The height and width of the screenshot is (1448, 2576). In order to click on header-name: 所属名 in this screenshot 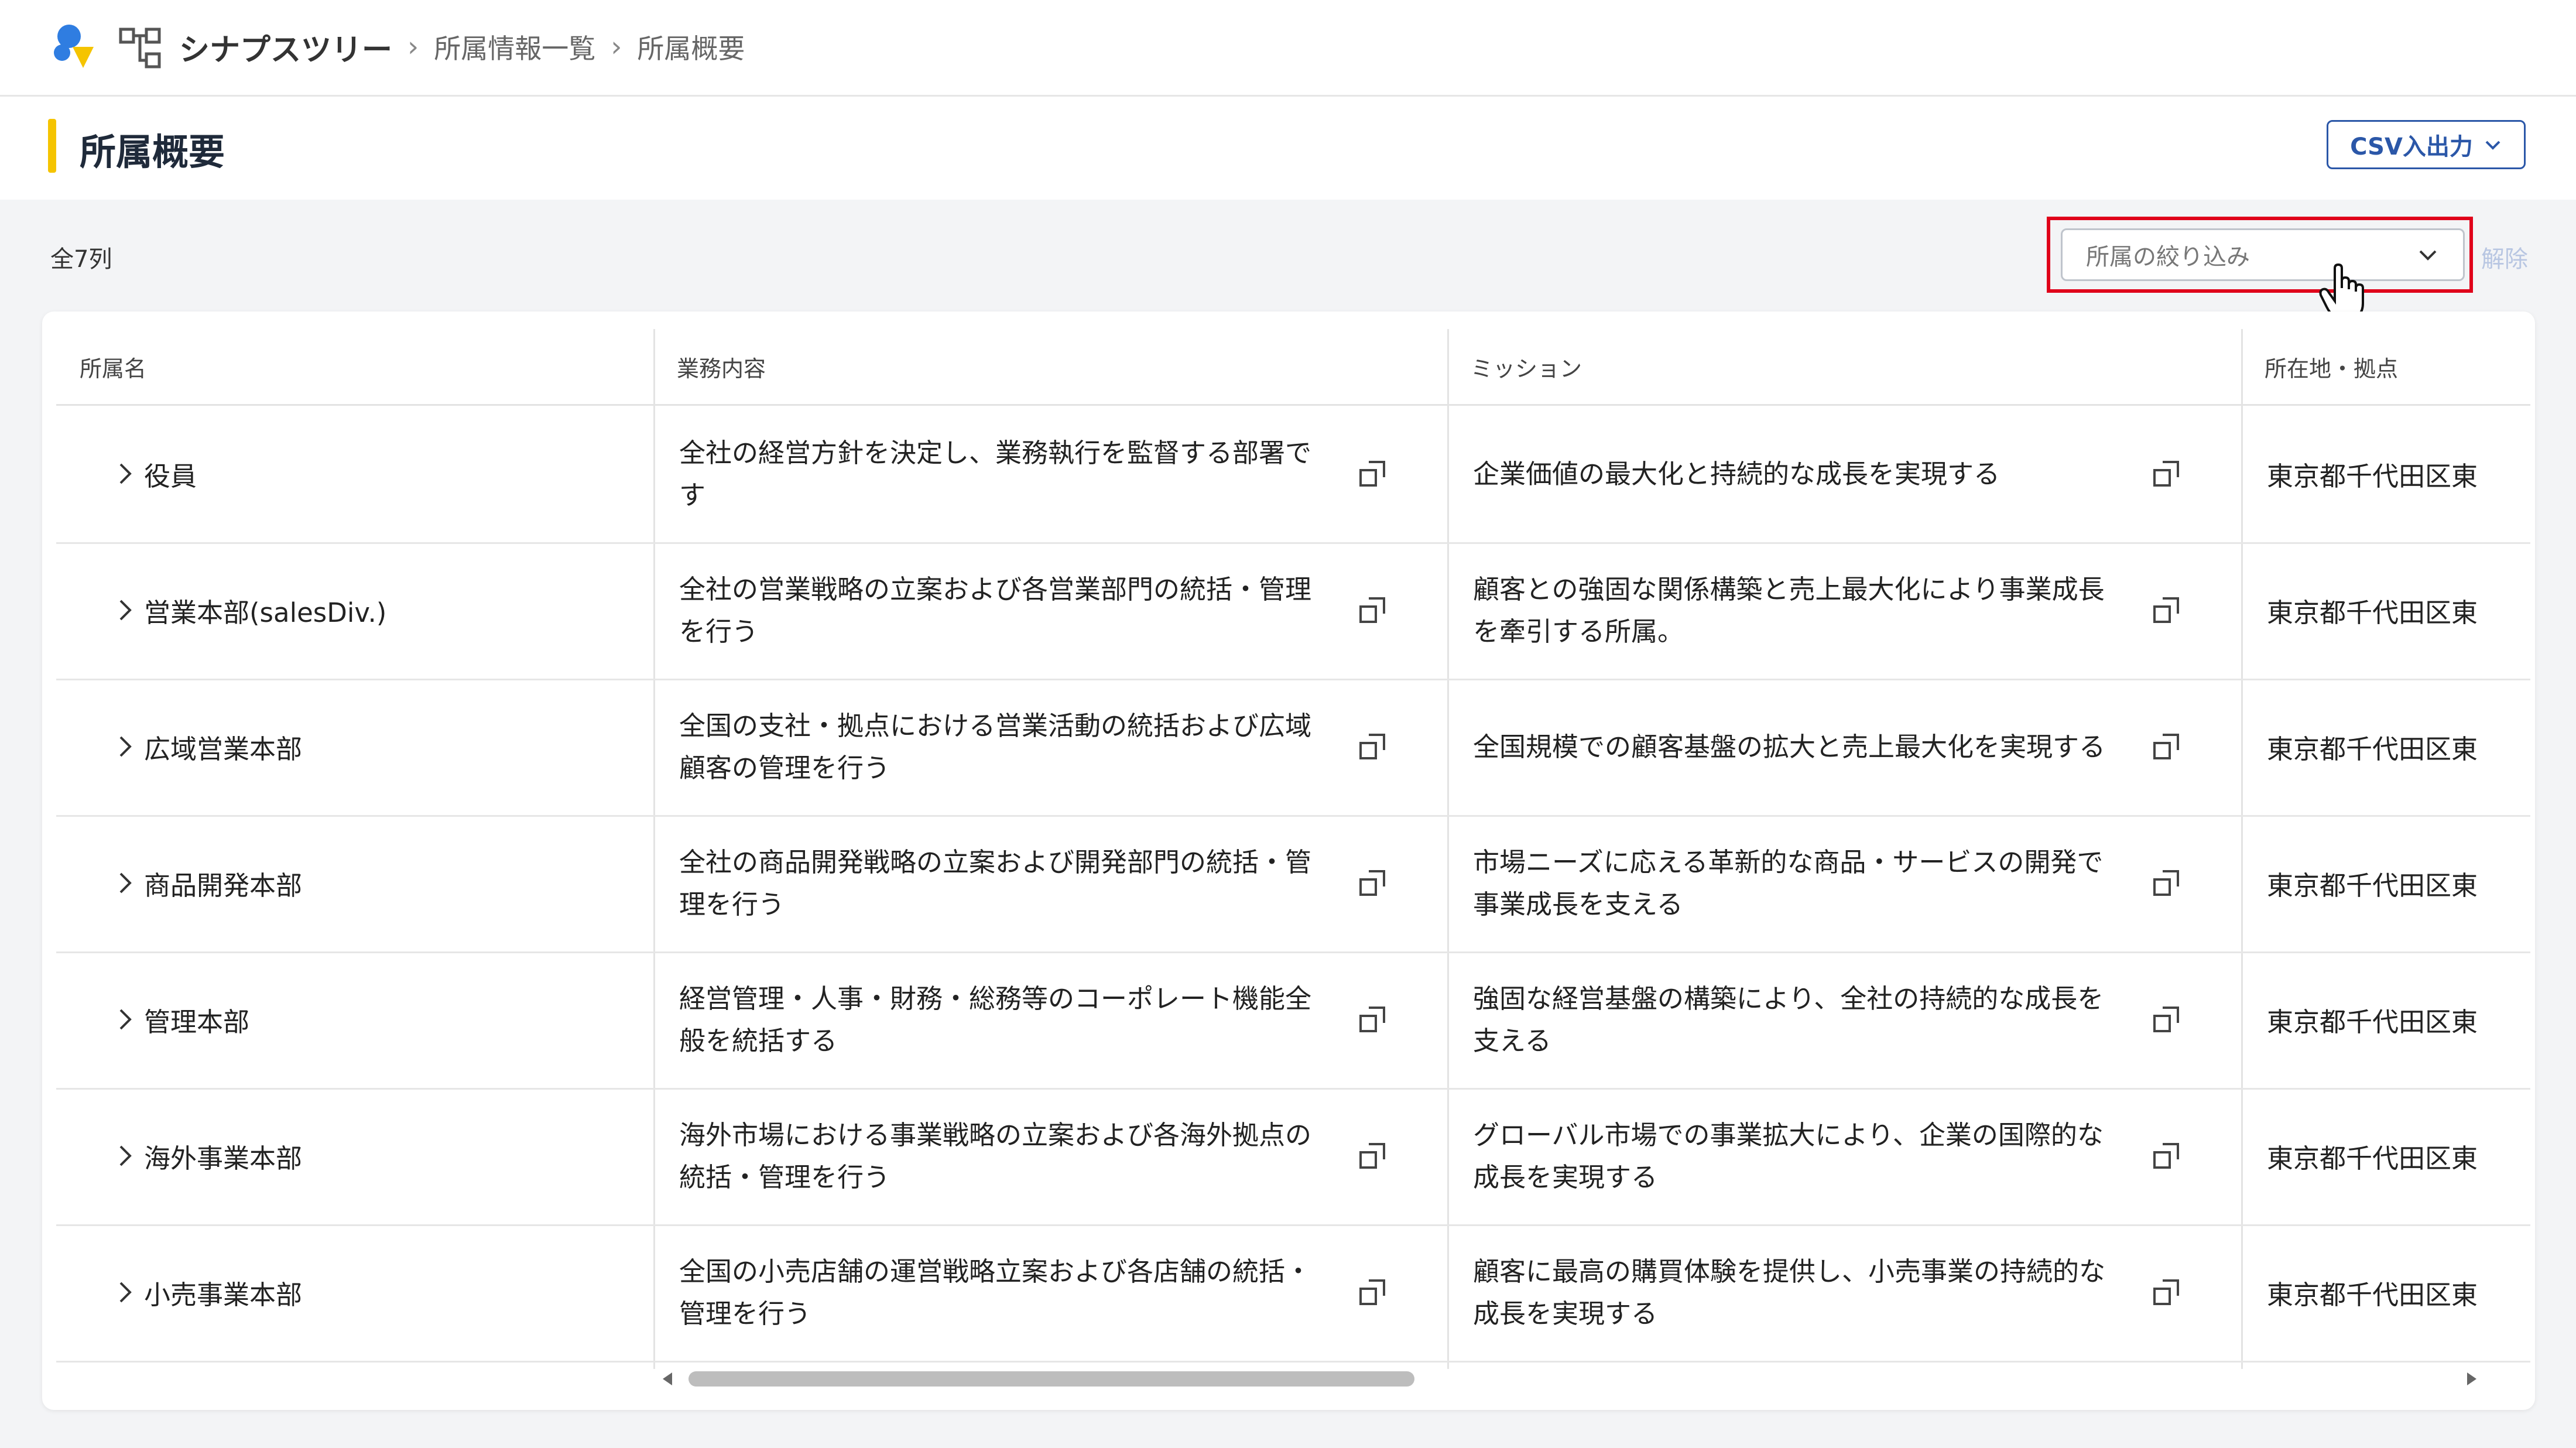, I will do `click(354, 366)`.